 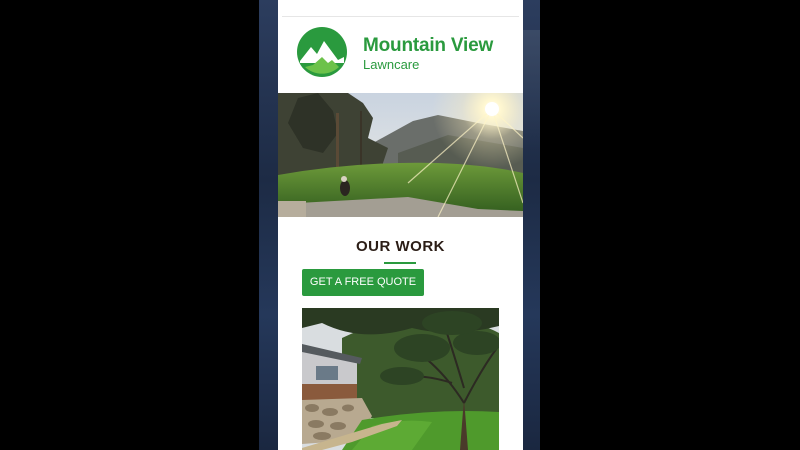 I want to click on title-underline, so click(x=400, y=263).